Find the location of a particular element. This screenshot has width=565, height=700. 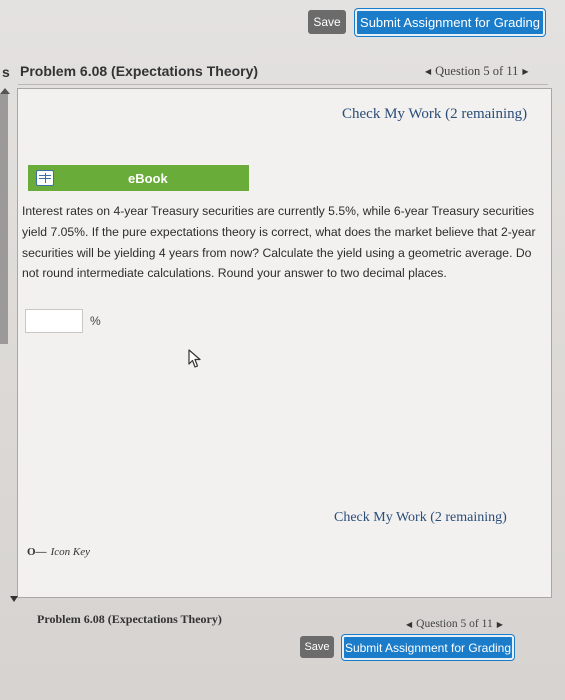

footer-question-navigation: ◀ Question 5 of 11 ▶ is located at coordinates (454, 624).